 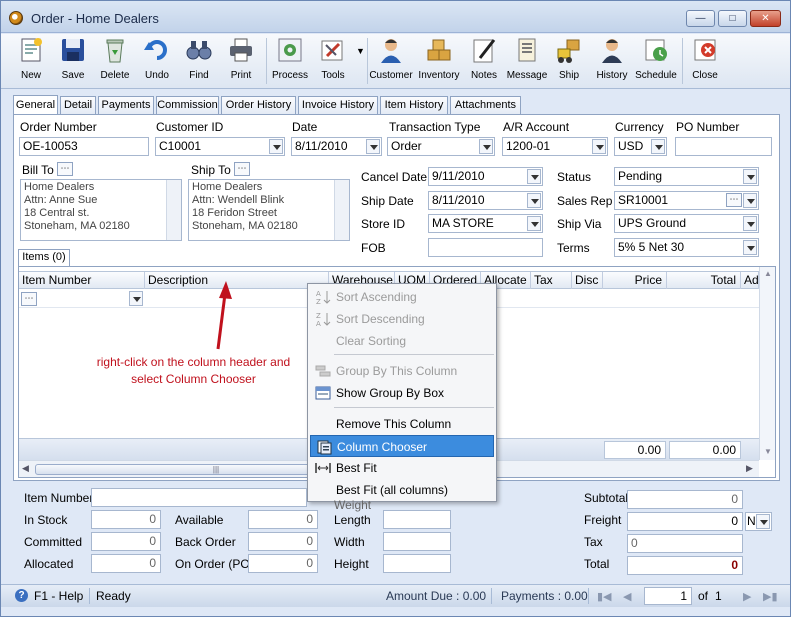 I want to click on column-header-total: Total, so click(x=704, y=280).